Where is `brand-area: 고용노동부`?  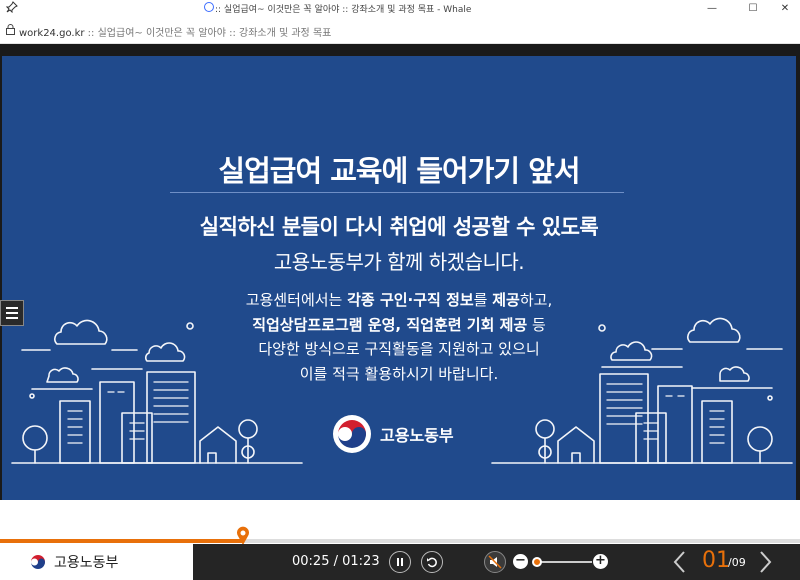
brand-area: 고용노동부 is located at coordinates (96, 562).